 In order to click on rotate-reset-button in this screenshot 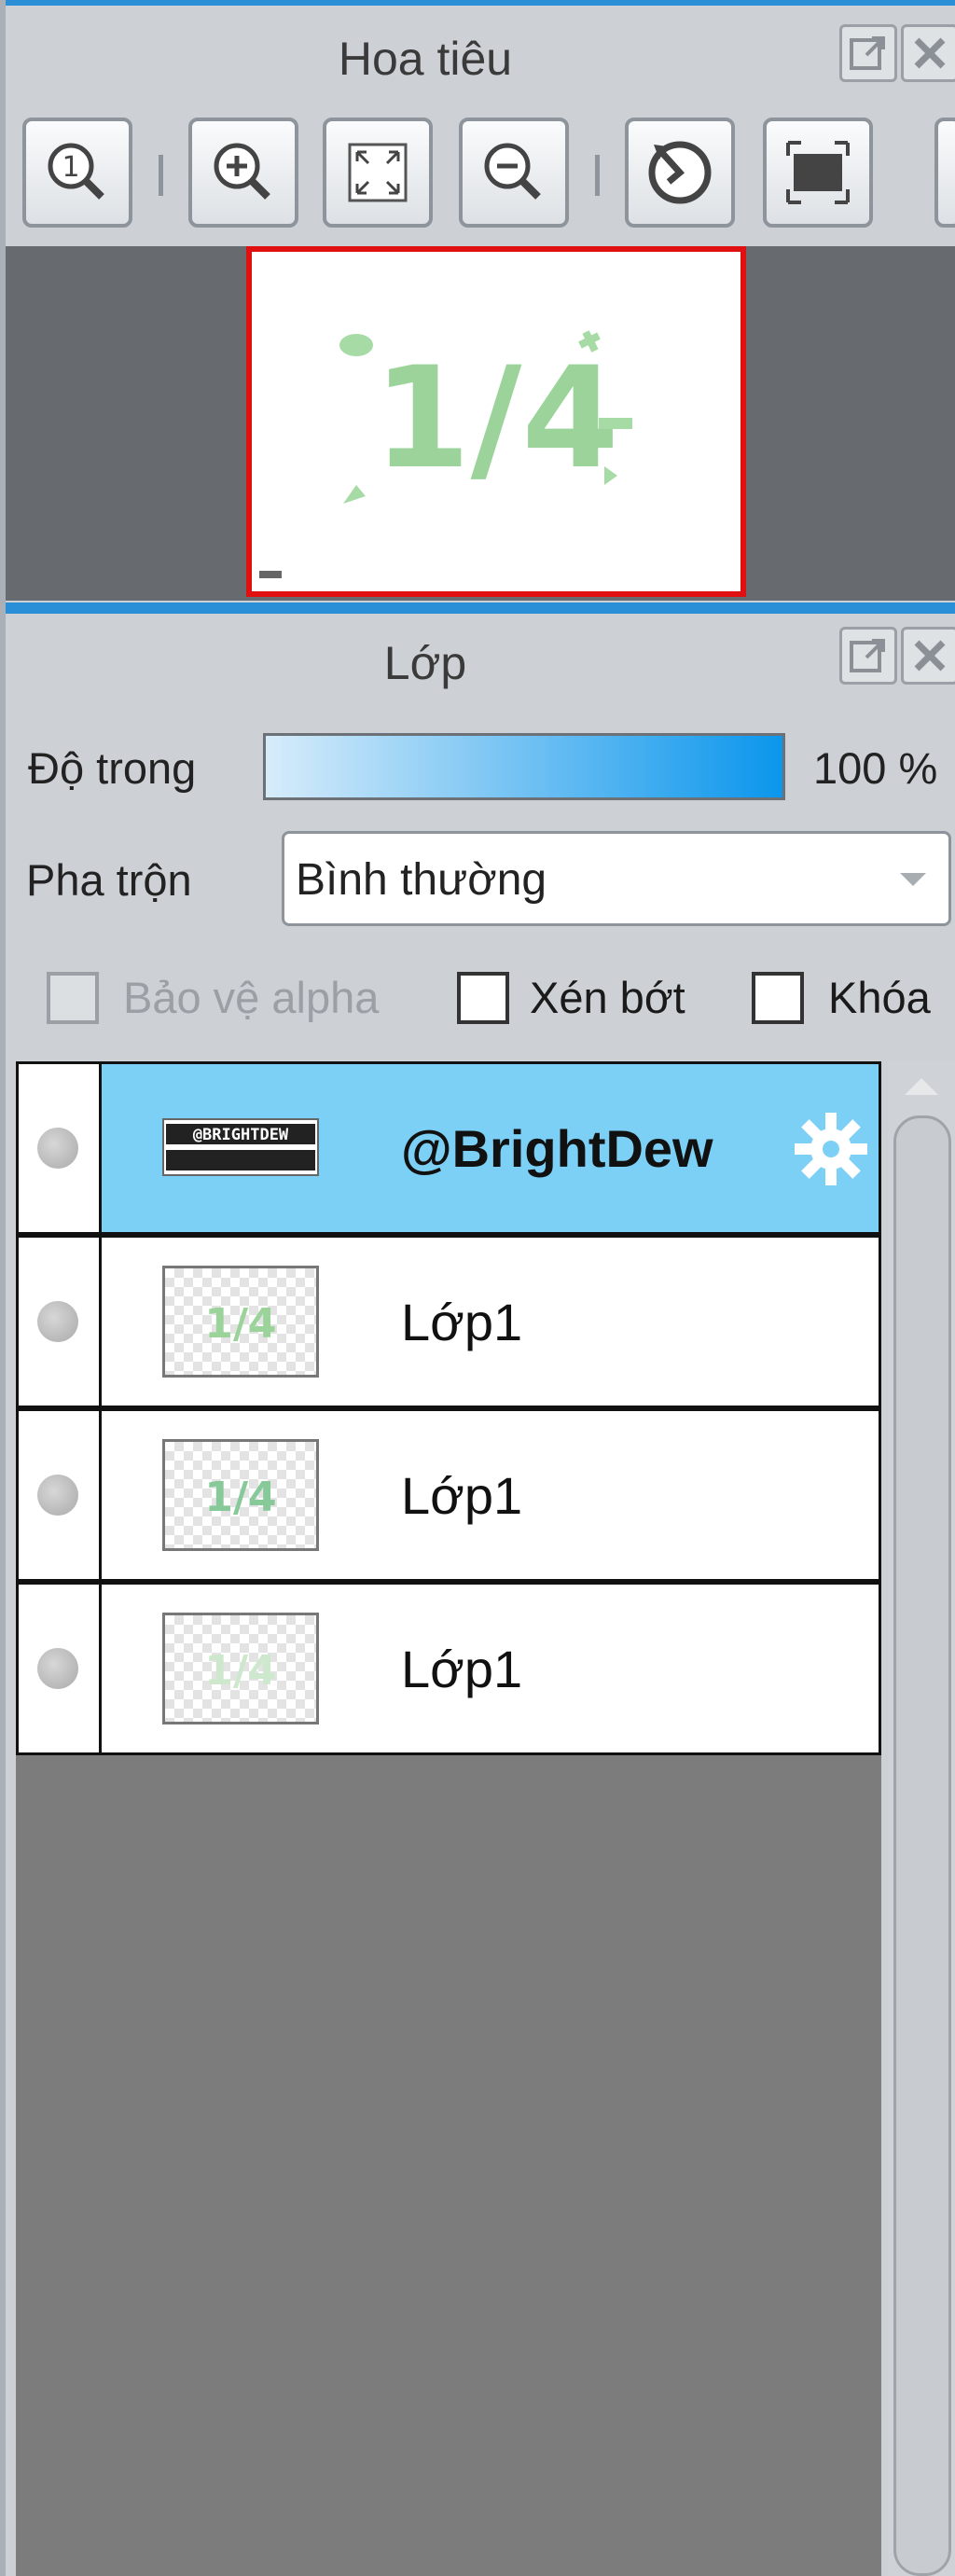, I will do `click(680, 173)`.